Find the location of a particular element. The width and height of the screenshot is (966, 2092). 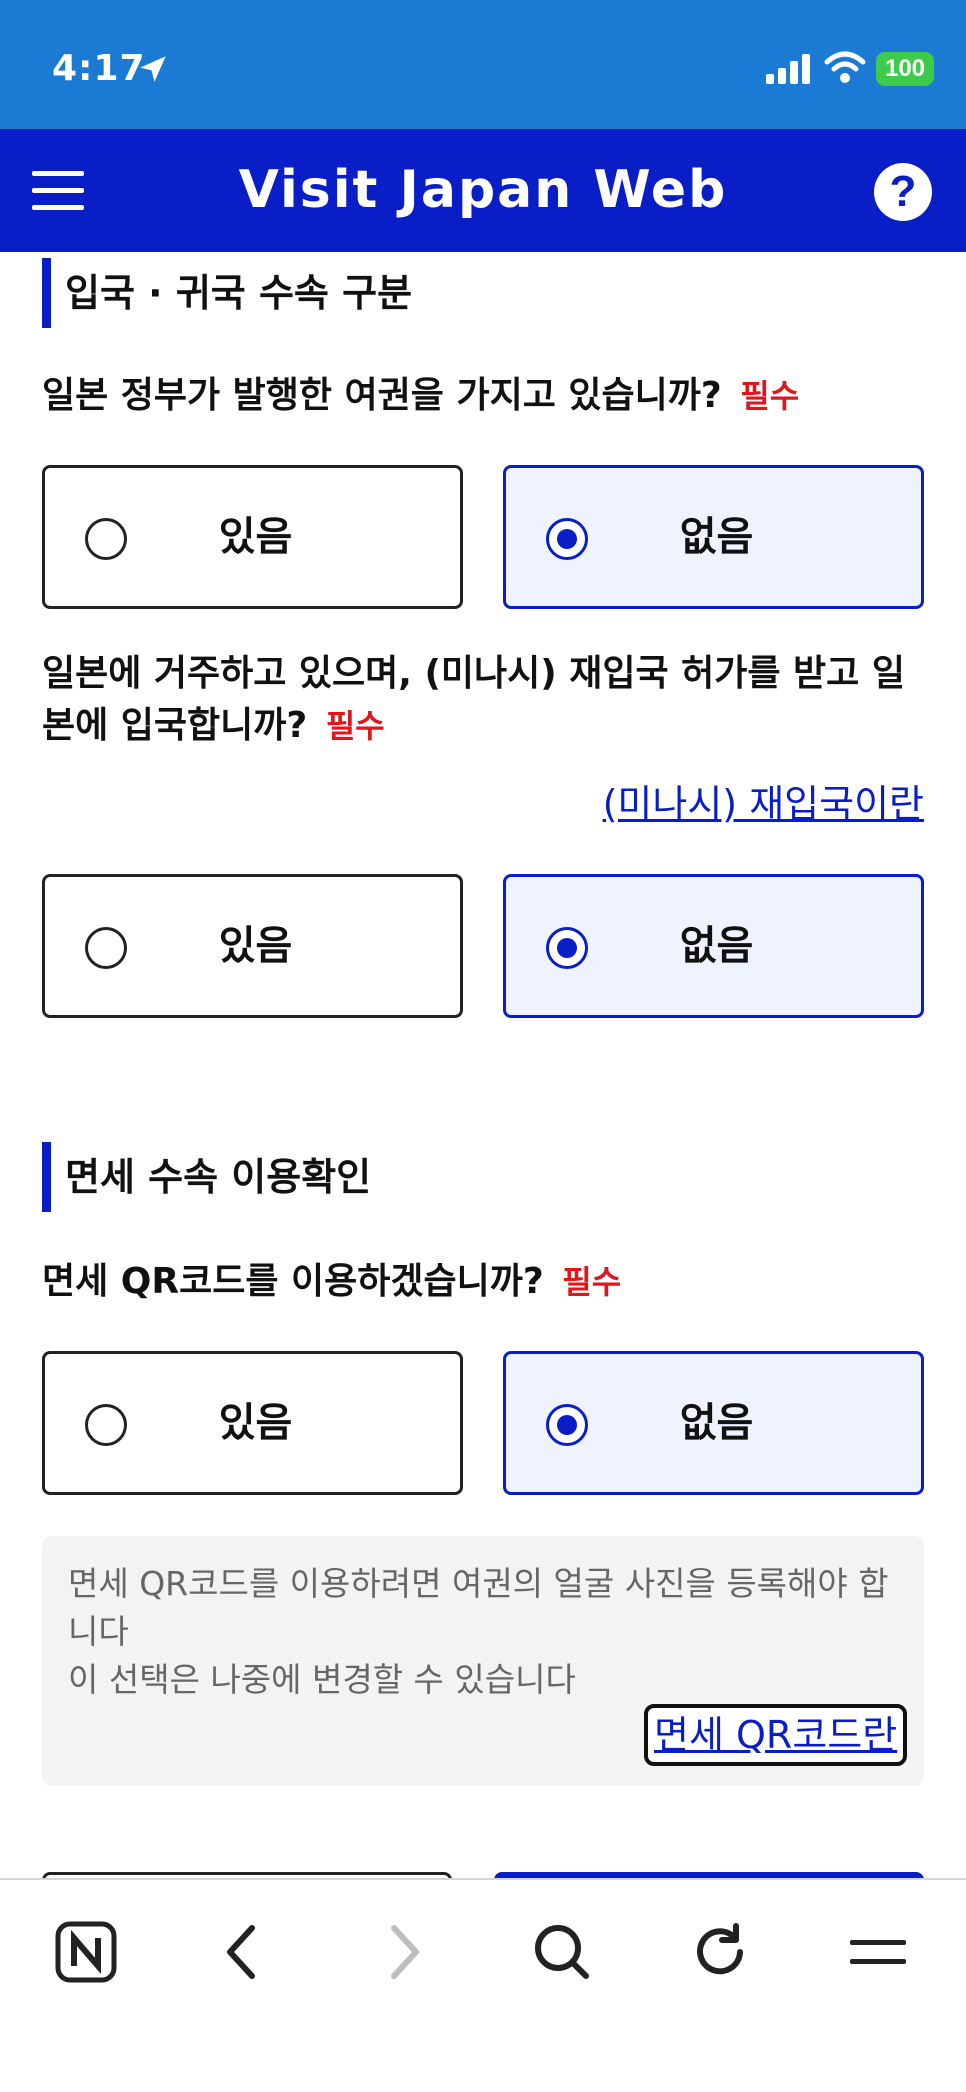

reload-icon is located at coordinates (720, 1952).